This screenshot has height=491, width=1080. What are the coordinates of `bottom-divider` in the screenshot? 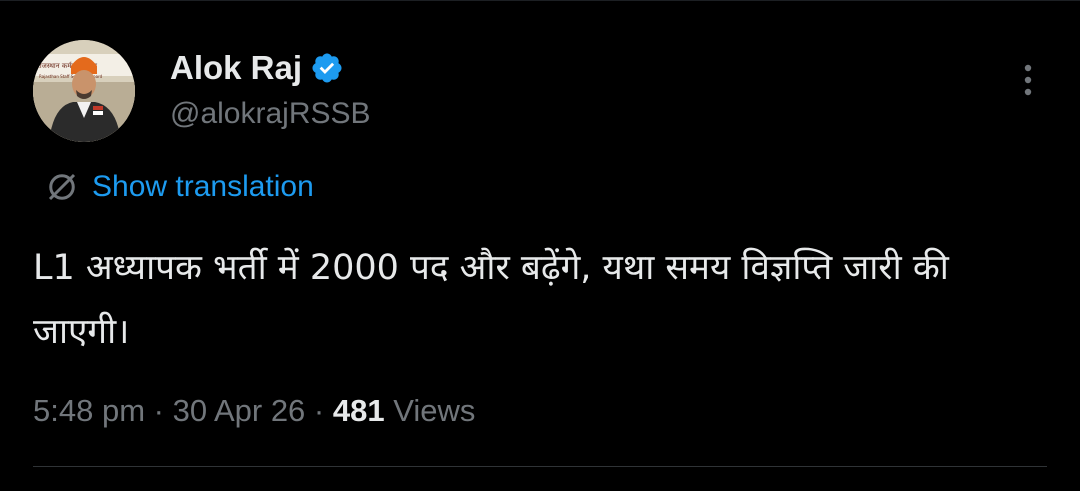 It's located at (540, 466).